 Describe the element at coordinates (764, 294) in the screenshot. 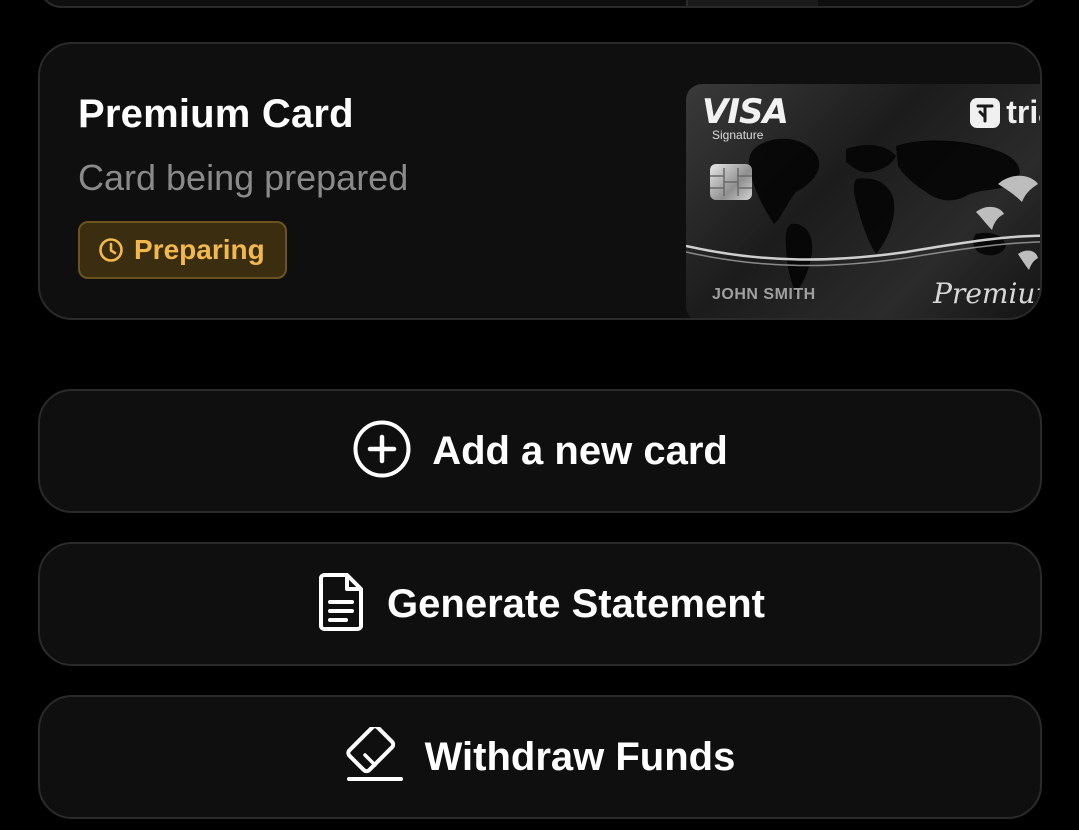

I see `card-holder-name: JOHN SMITH` at that location.